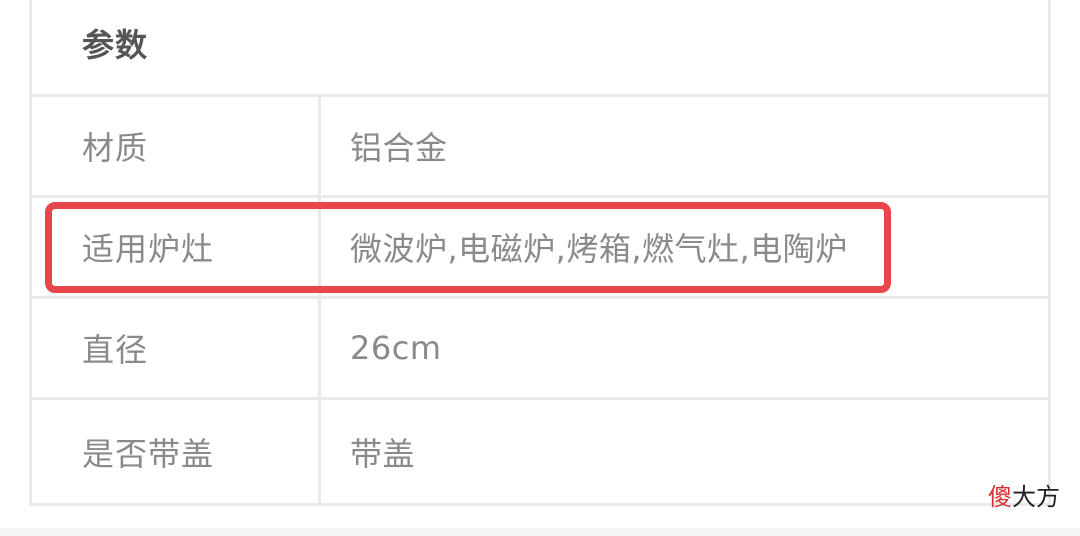 Image resolution: width=1080 pixels, height=536 pixels. Describe the element at coordinates (1000, 497) in the screenshot. I see `watermark-accent: 傻` at that location.